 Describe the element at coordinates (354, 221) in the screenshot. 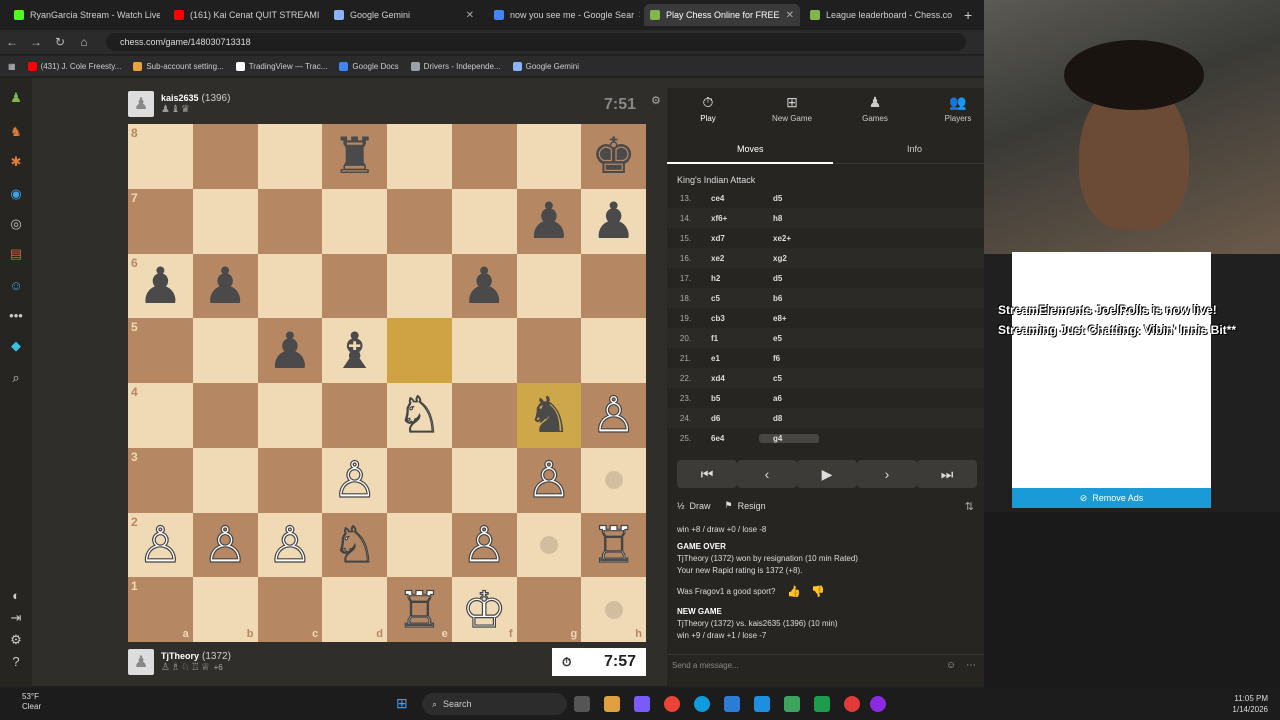

I see `square-d7` at that location.